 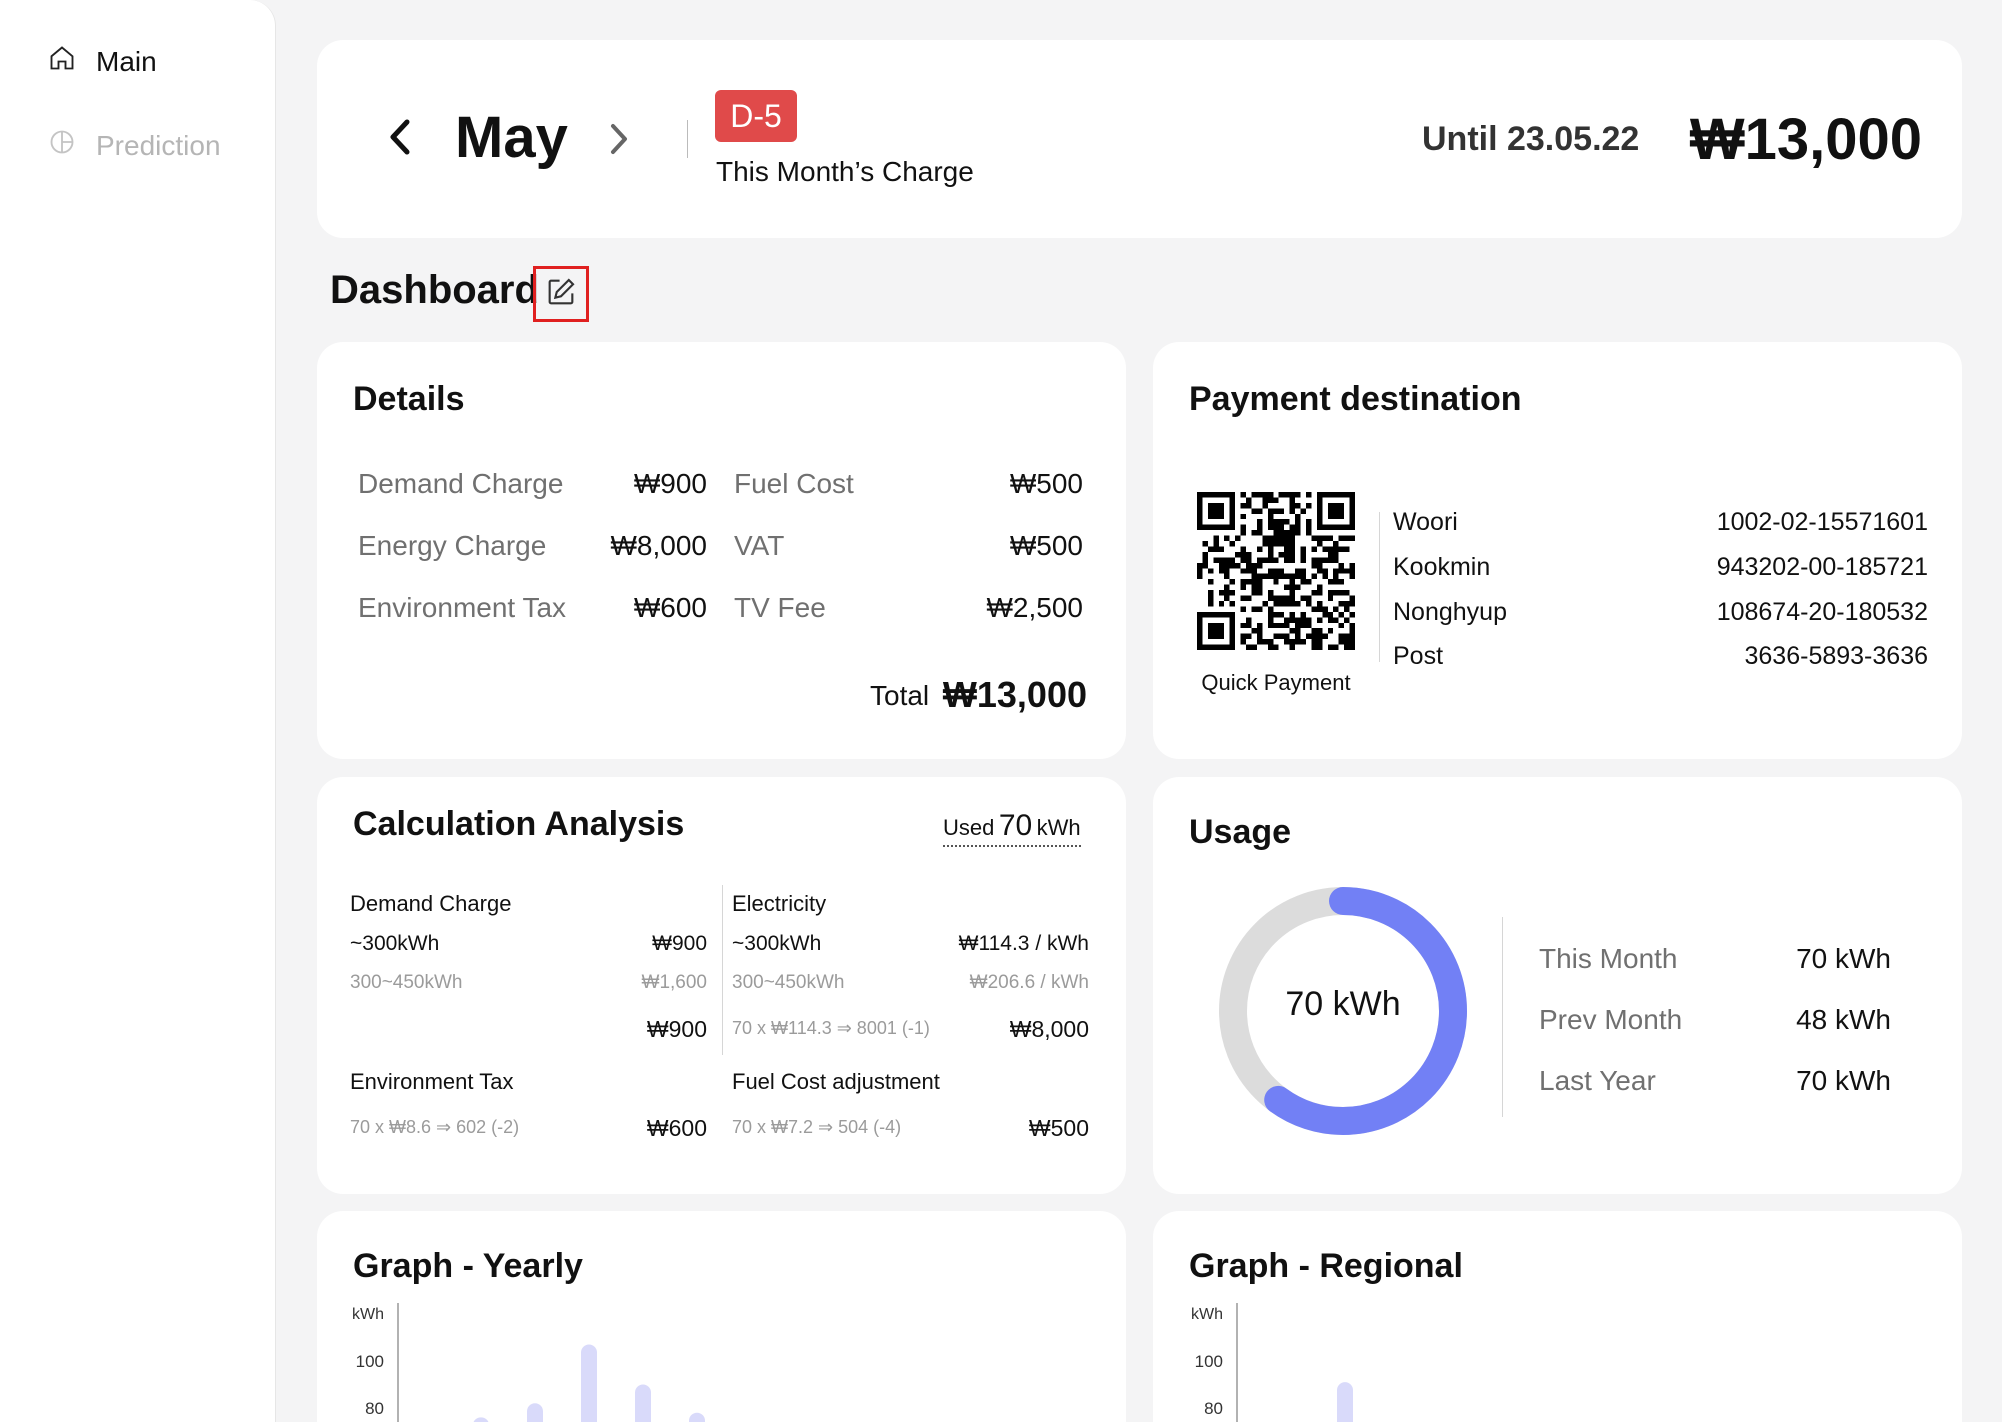 I want to click on calc-section-title: Electricity, so click(x=779, y=903).